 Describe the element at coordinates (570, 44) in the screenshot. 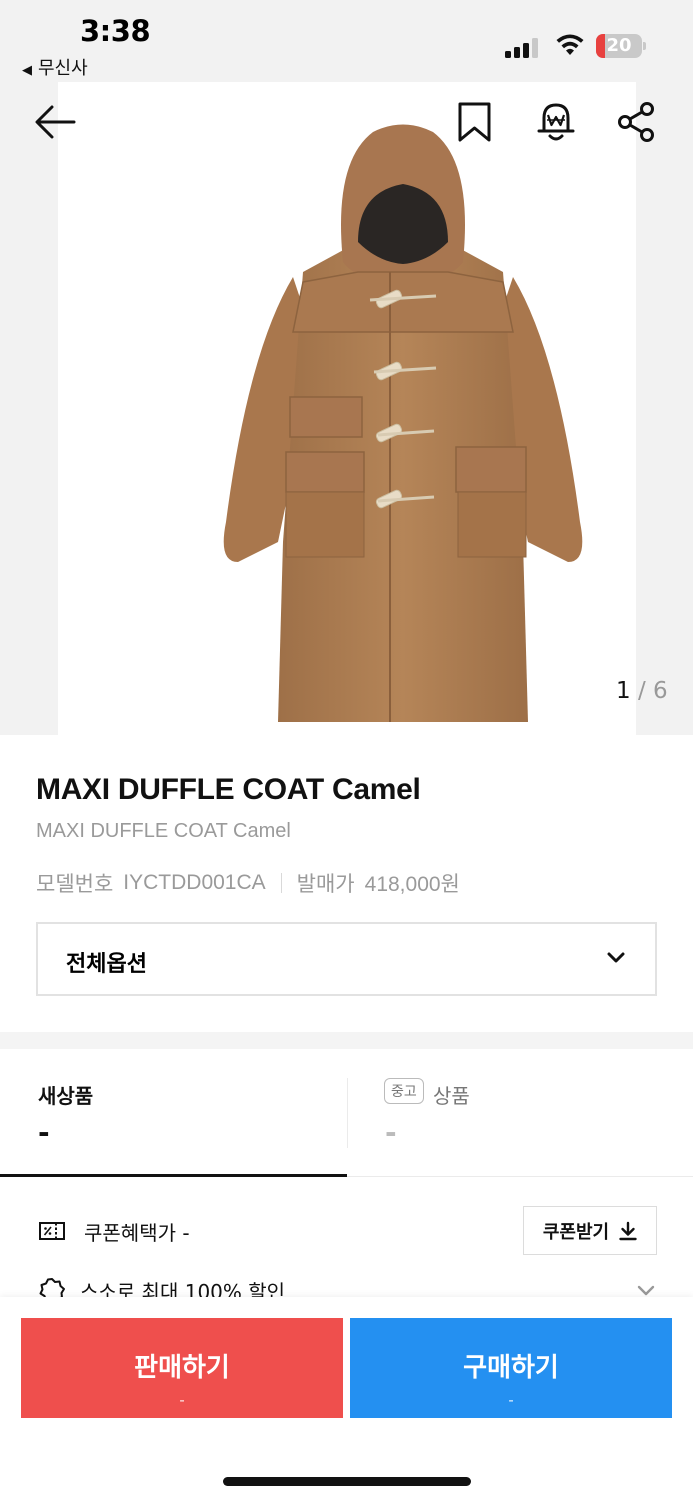

I see `wifi-icon` at that location.